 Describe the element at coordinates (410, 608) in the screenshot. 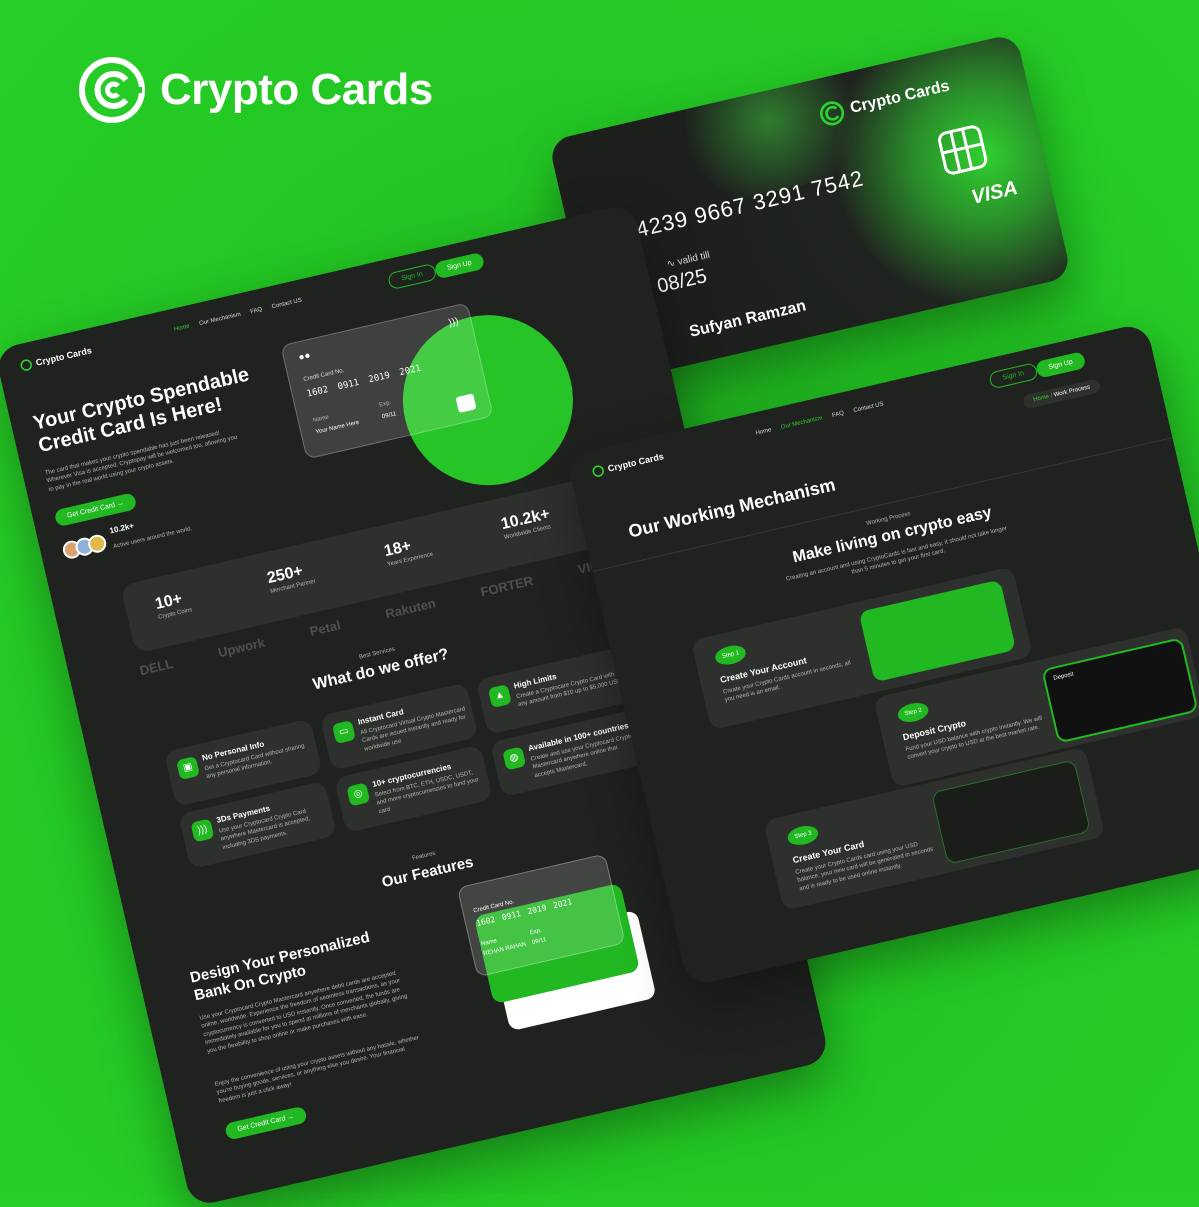

I see `rakuten-logo: Rakuten` at that location.